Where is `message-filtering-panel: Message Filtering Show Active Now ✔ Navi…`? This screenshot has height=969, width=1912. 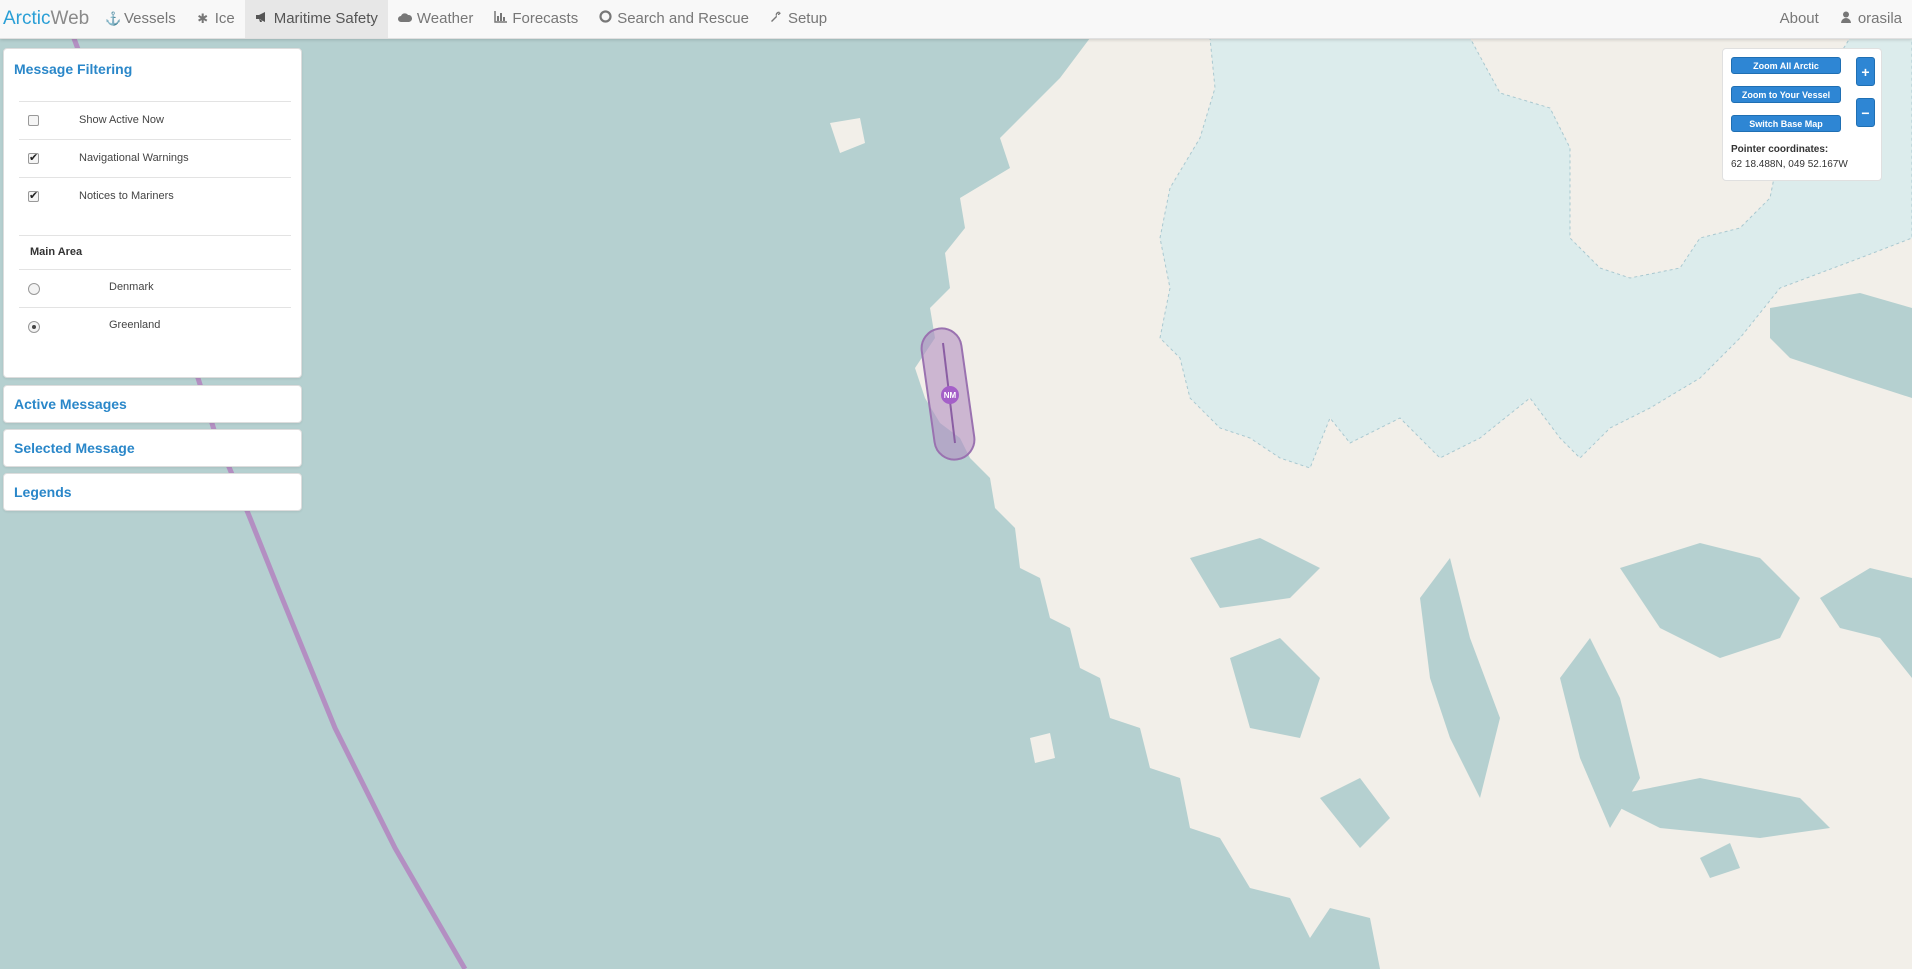
message-filtering-panel: Message Filtering Show Active Now ✔ Navi… is located at coordinates (152, 213).